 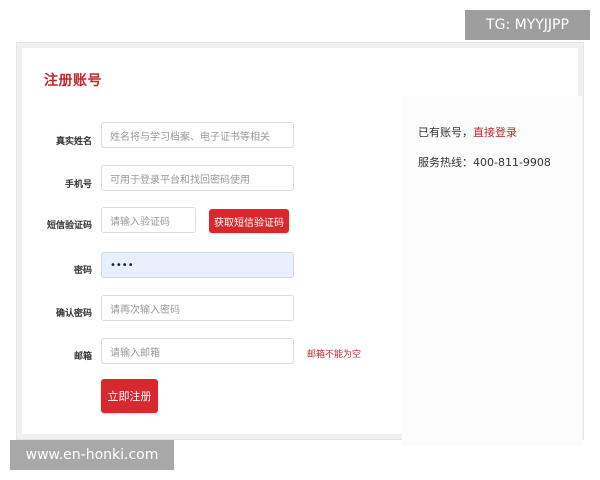 What do you see at coordinates (129, 396) in the screenshot?
I see `register-submit-button: 立即注册` at bounding box center [129, 396].